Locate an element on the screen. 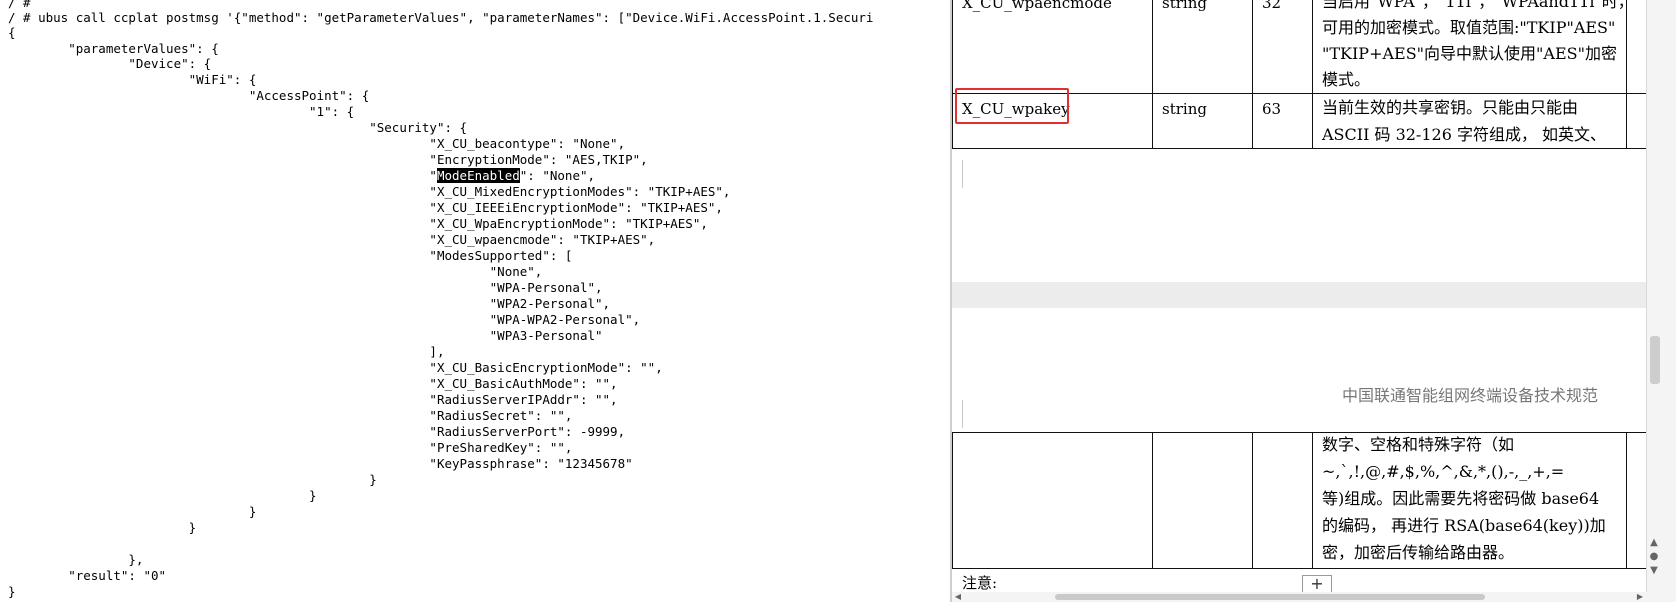 This screenshot has width=1676, height=602. param-desc-line: 的编码， 再进行 RSA(base64(key))加 is located at coordinates (1464, 525).